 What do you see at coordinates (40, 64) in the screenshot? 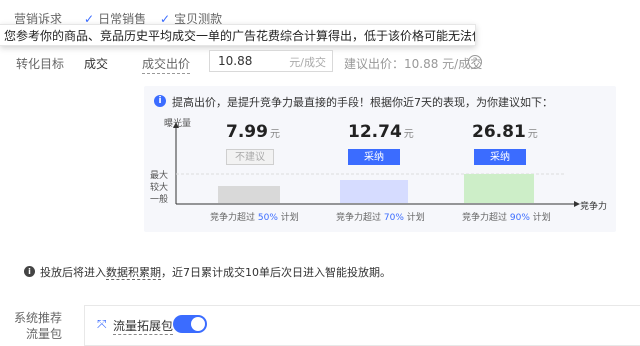
I see `conversion-target-label: 转化目标` at bounding box center [40, 64].